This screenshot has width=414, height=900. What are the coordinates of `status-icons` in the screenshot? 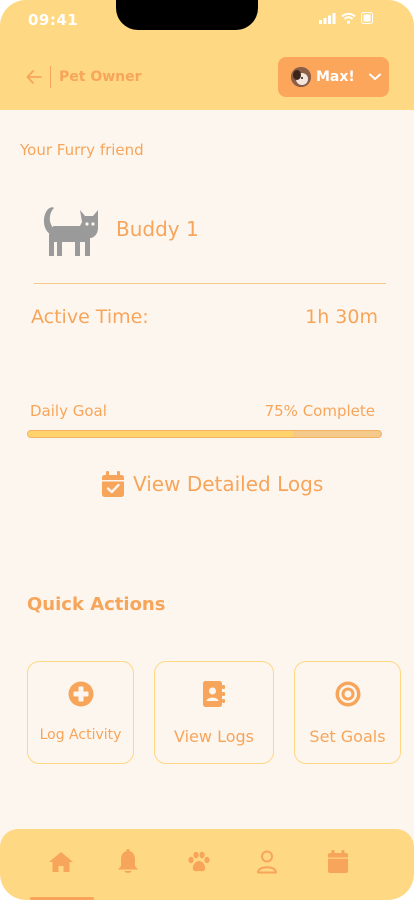 It's located at (346, 18).